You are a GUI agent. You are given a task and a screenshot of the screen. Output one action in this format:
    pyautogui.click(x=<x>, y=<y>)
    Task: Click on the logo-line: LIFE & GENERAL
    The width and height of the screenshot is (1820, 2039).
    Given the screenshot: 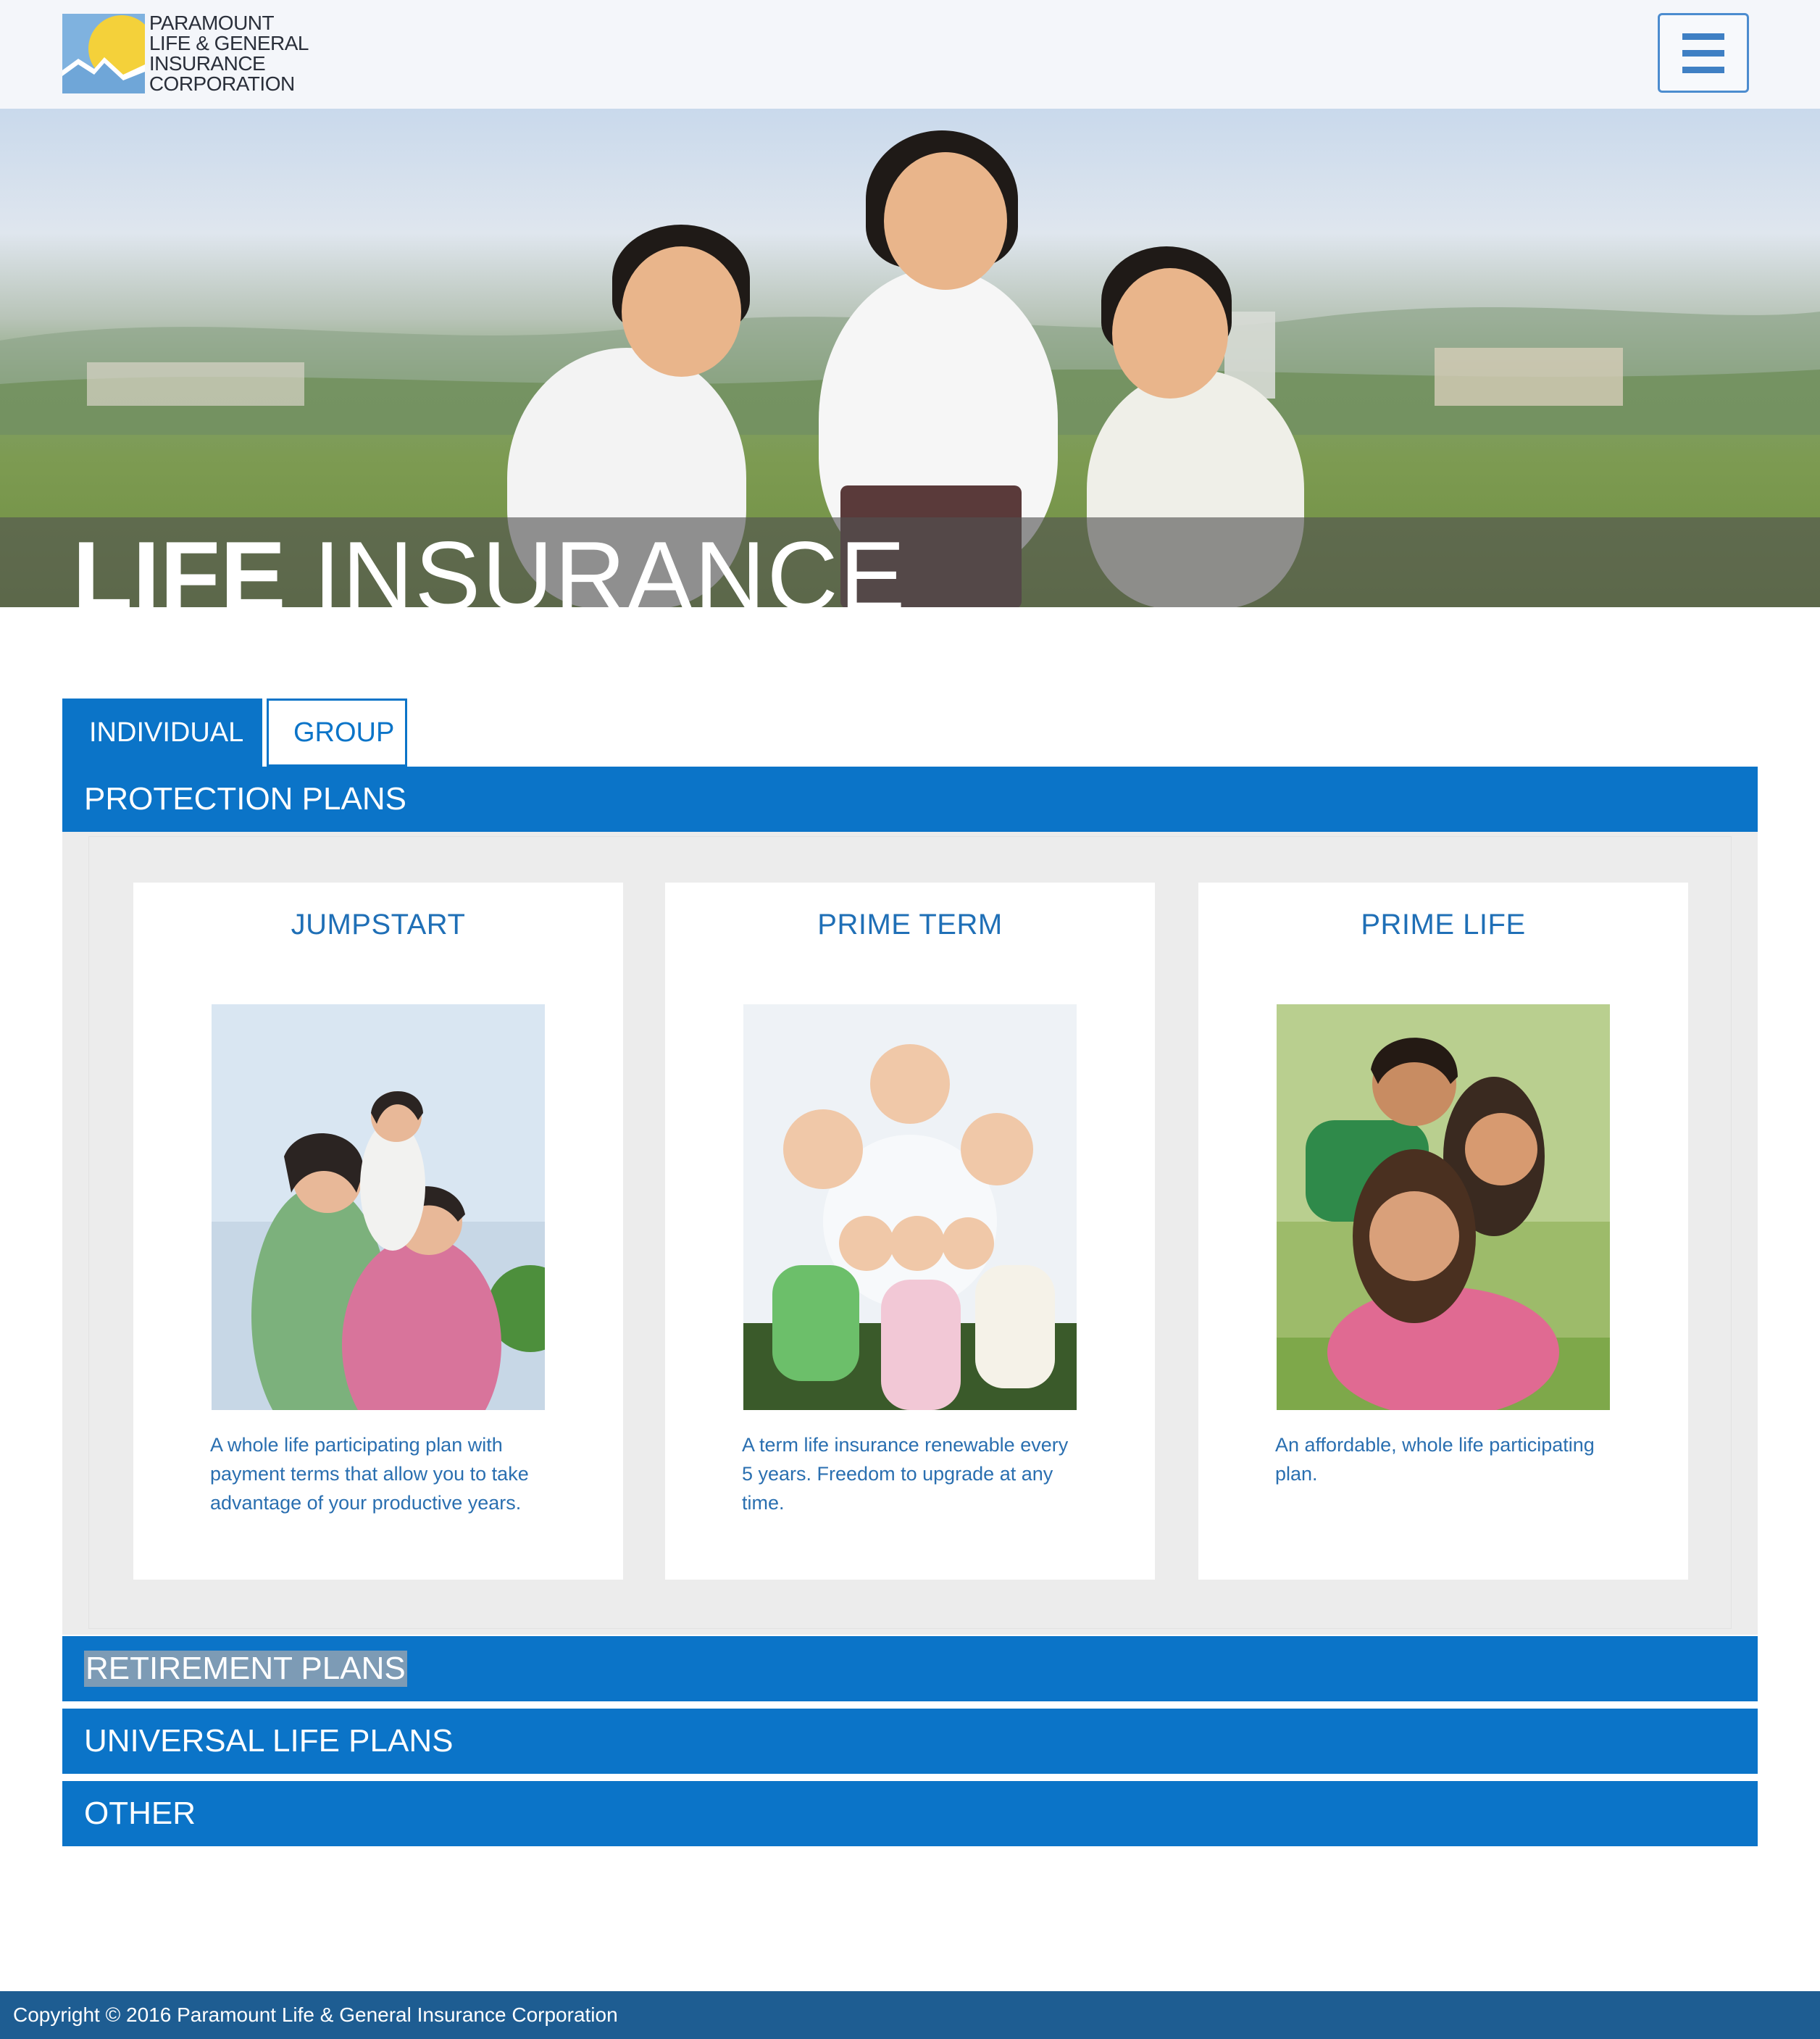 What is the action you would take?
    pyautogui.click(x=229, y=43)
    